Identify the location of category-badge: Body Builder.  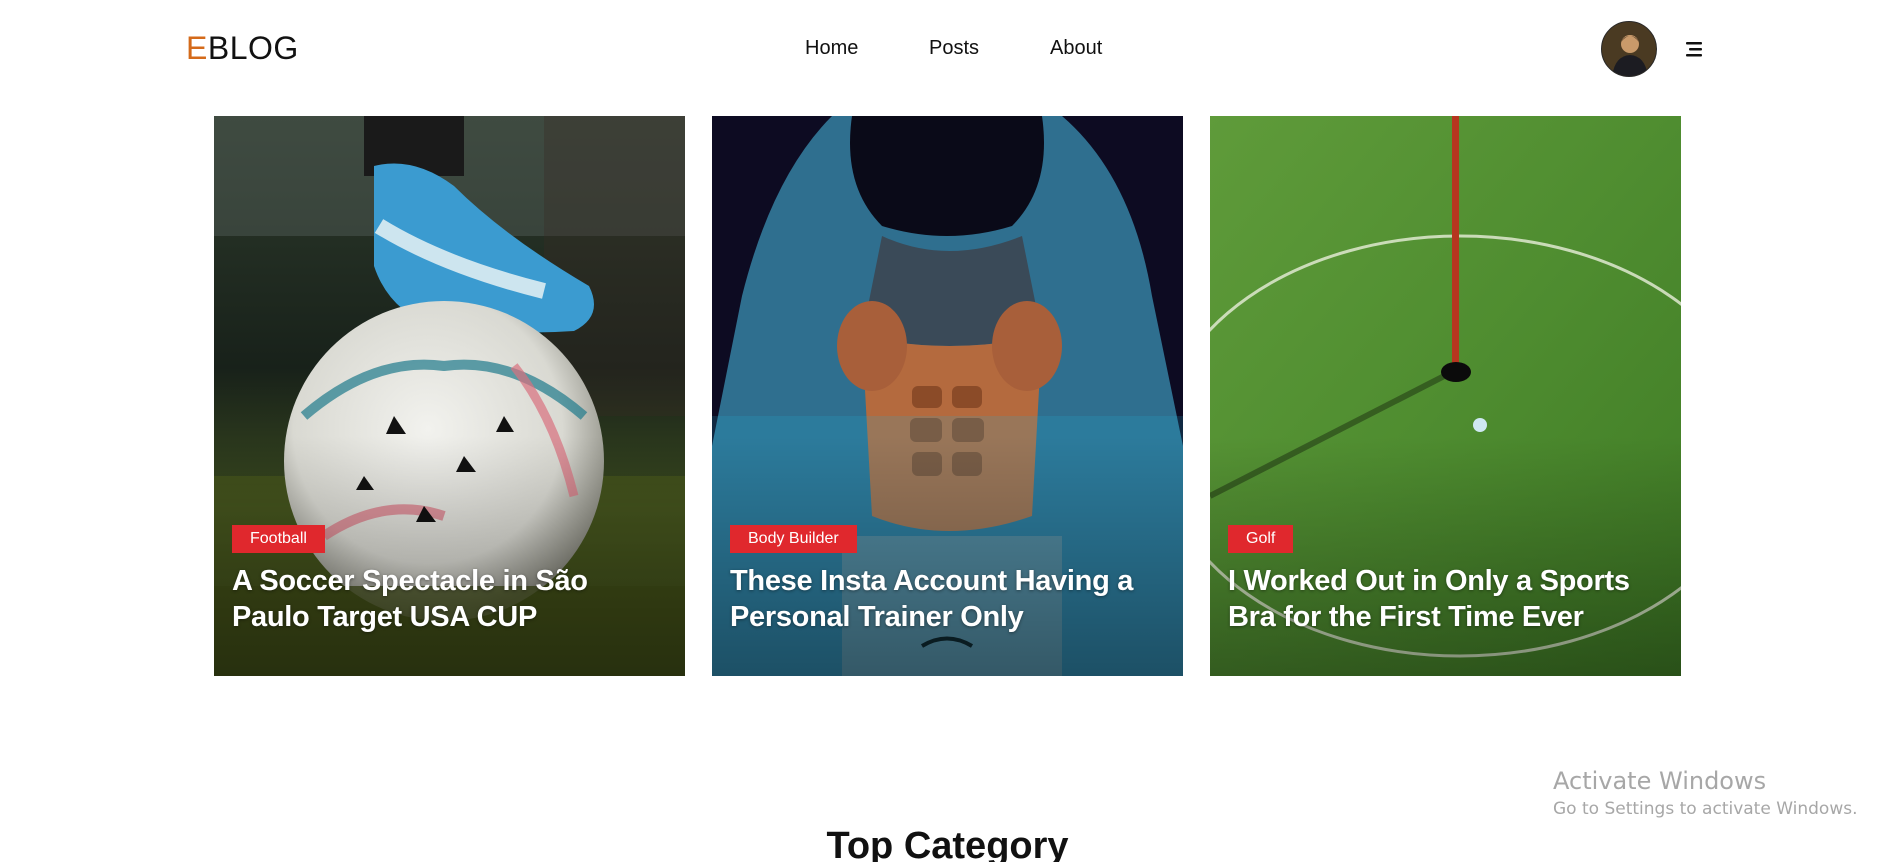
(793, 539).